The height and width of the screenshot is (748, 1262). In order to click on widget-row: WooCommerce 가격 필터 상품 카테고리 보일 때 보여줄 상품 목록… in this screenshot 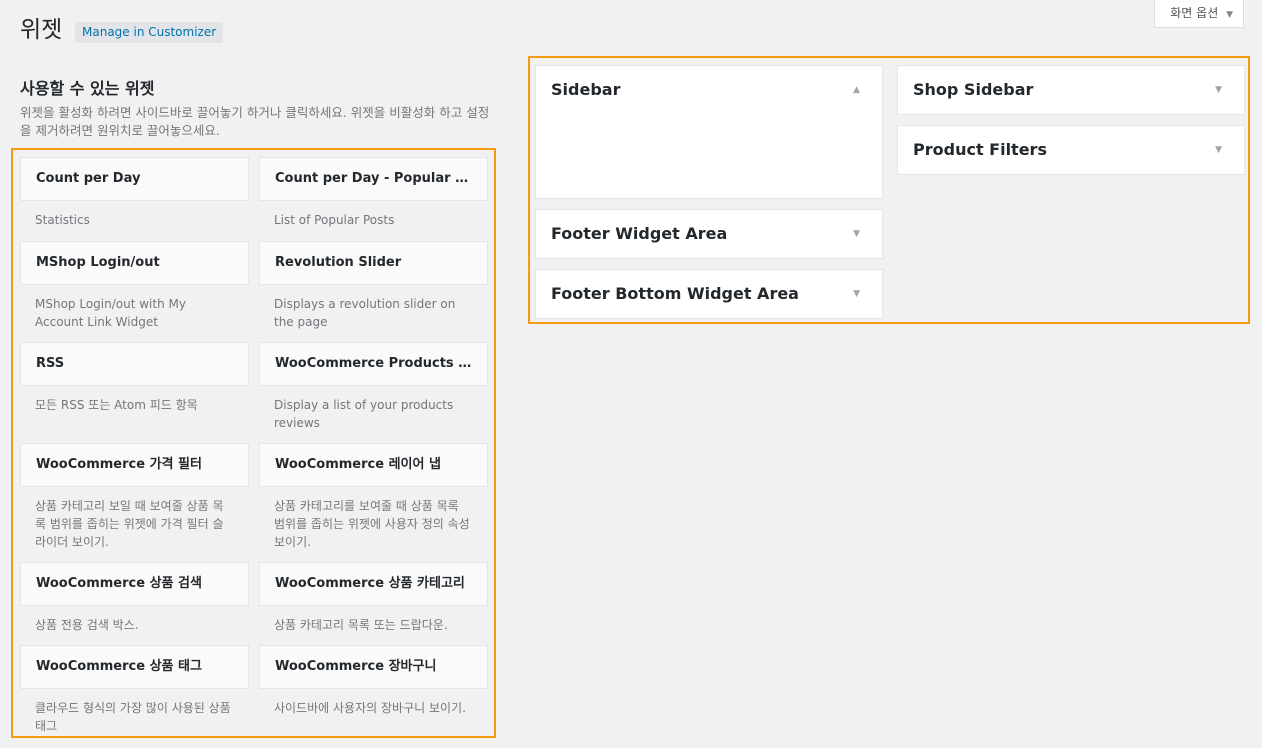, I will do `click(254, 502)`.